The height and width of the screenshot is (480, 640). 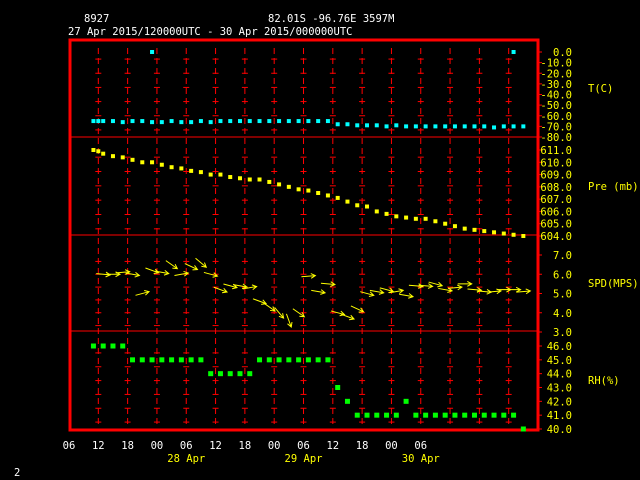 I want to click on y-tick-label: 606.0, so click(x=556, y=212).